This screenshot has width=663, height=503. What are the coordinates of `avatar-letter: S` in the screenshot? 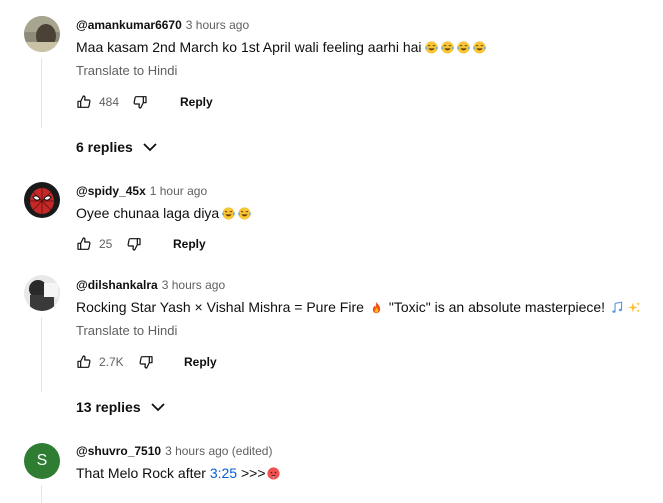 It's located at (42, 460).